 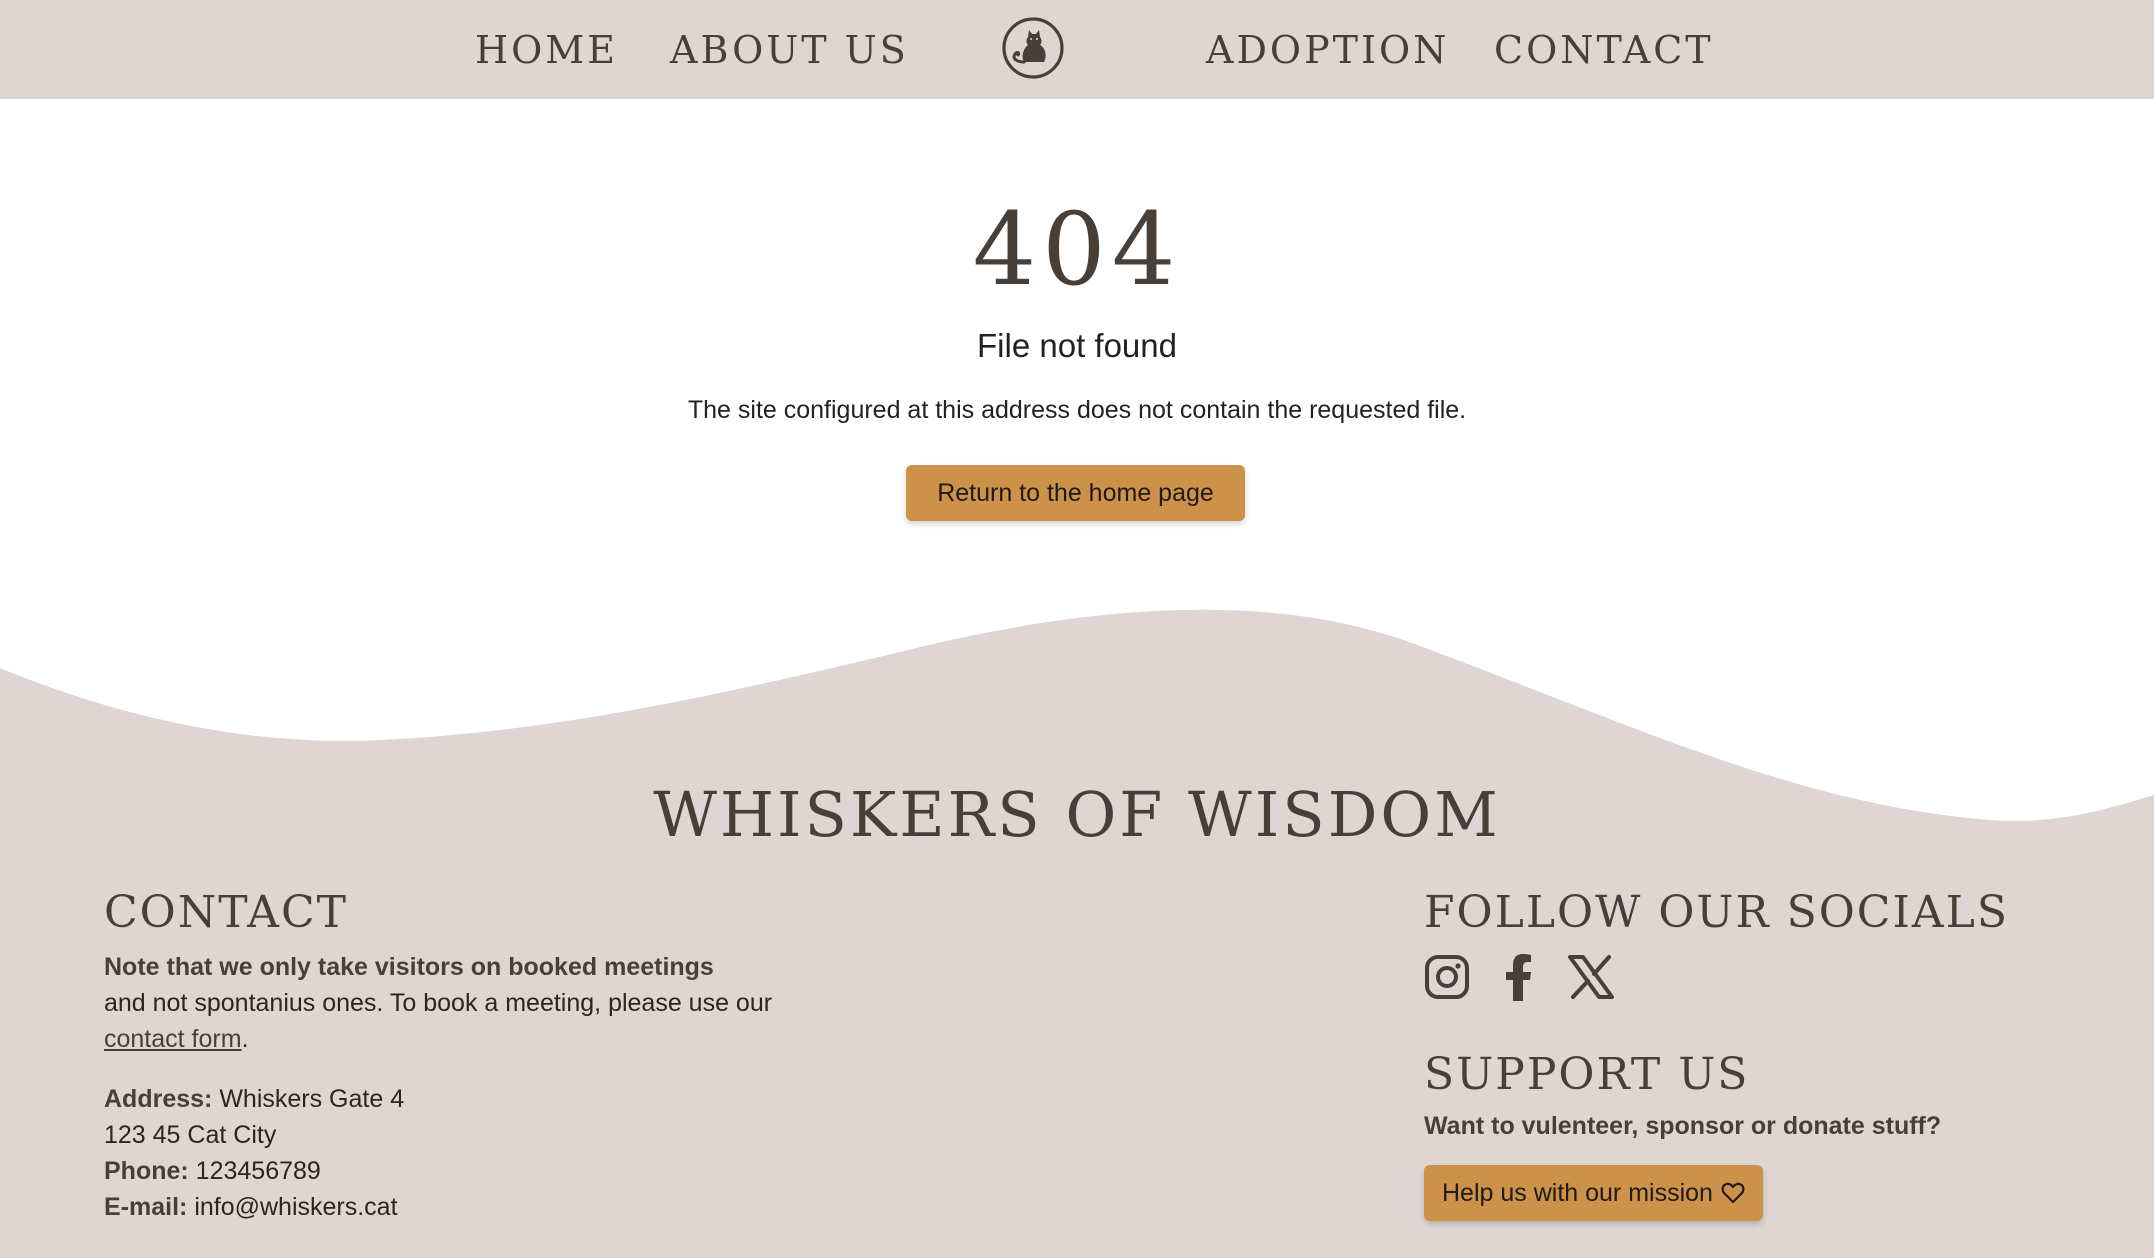 What do you see at coordinates (1587, 1074) in the screenshot?
I see `support-heading: SUPPORT US` at bounding box center [1587, 1074].